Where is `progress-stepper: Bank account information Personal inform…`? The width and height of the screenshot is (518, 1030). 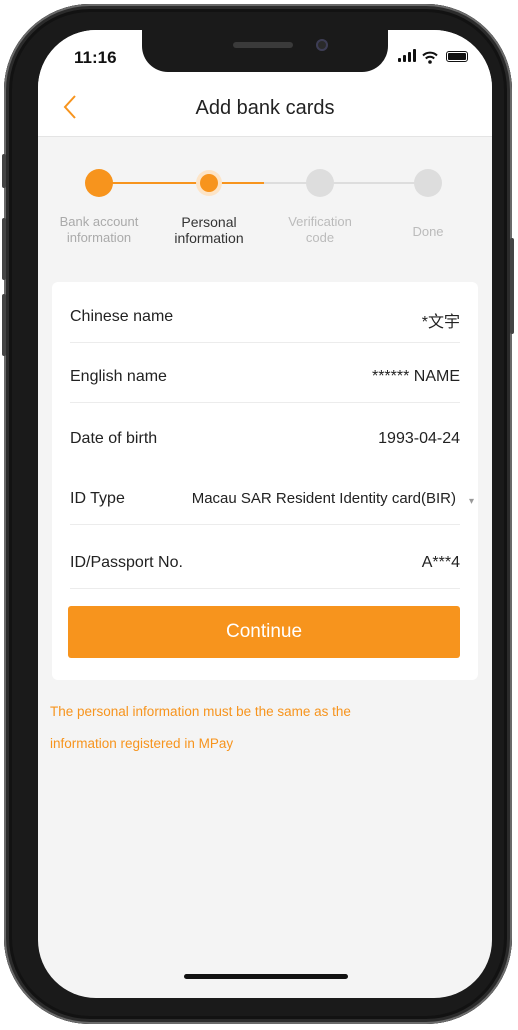 progress-stepper: Bank account information Personal inform… is located at coordinates (265, 206).